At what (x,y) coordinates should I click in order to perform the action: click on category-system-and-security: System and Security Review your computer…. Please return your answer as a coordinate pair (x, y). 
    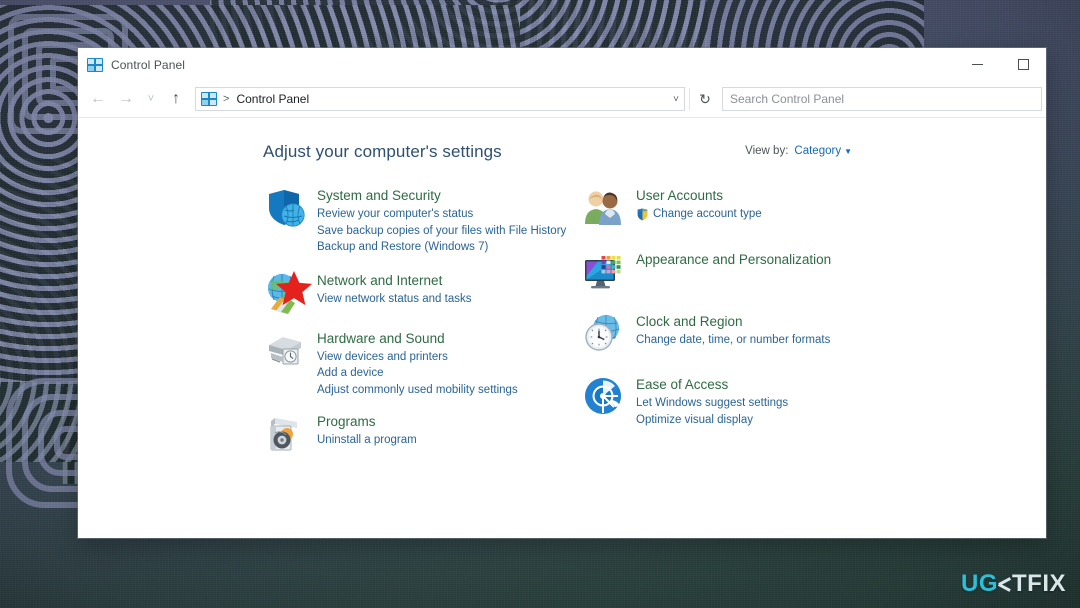
    Looking at the image, I should click on (419, 221).